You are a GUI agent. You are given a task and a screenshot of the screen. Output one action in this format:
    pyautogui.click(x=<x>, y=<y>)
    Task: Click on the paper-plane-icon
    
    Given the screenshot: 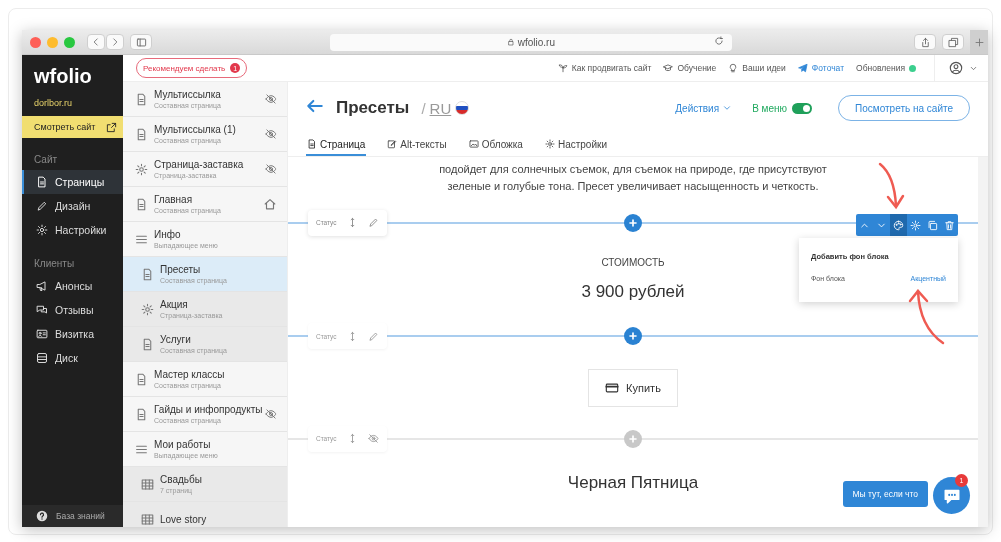 What is the action you would take?
    pyautogui.click(x=802, y=68)
    